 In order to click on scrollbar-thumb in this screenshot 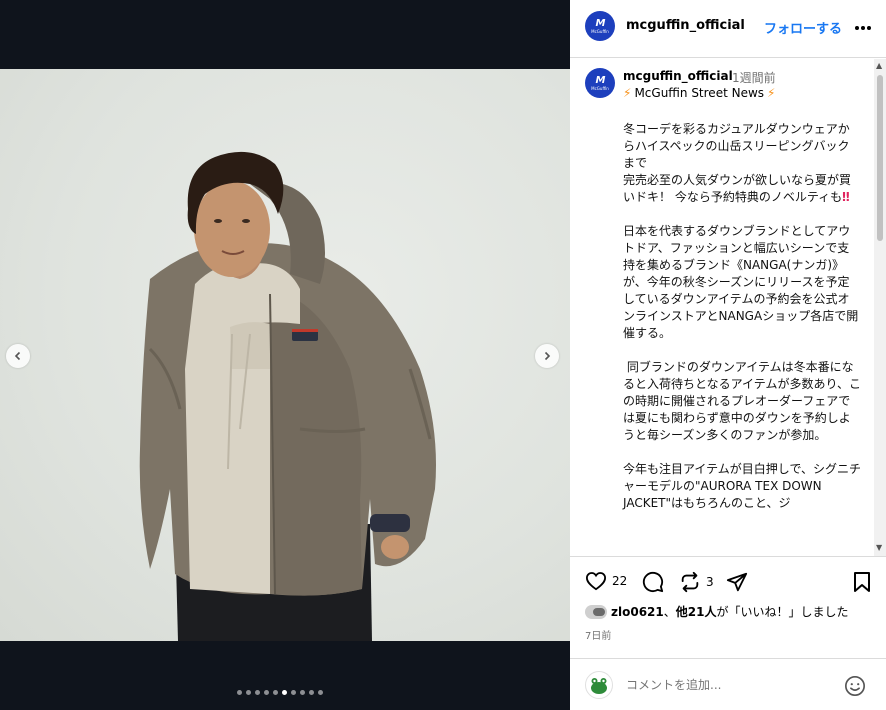, I will do `click(880, 158)`.